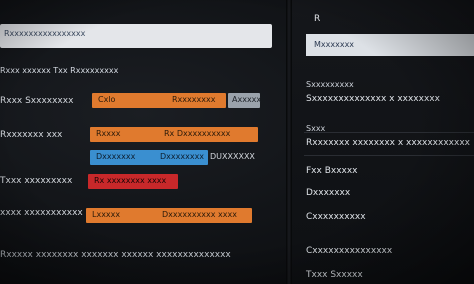  I want to click on status-bar-1-text: Cxlo, so click(107, 99).